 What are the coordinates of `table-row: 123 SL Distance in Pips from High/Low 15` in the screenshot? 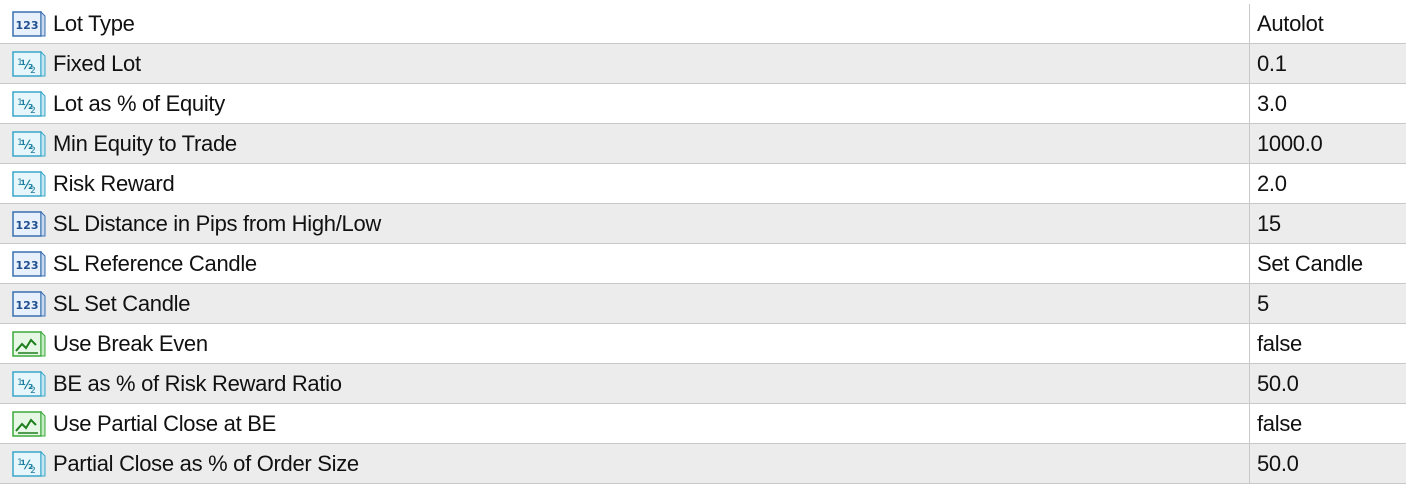 It's located at (703, 224).